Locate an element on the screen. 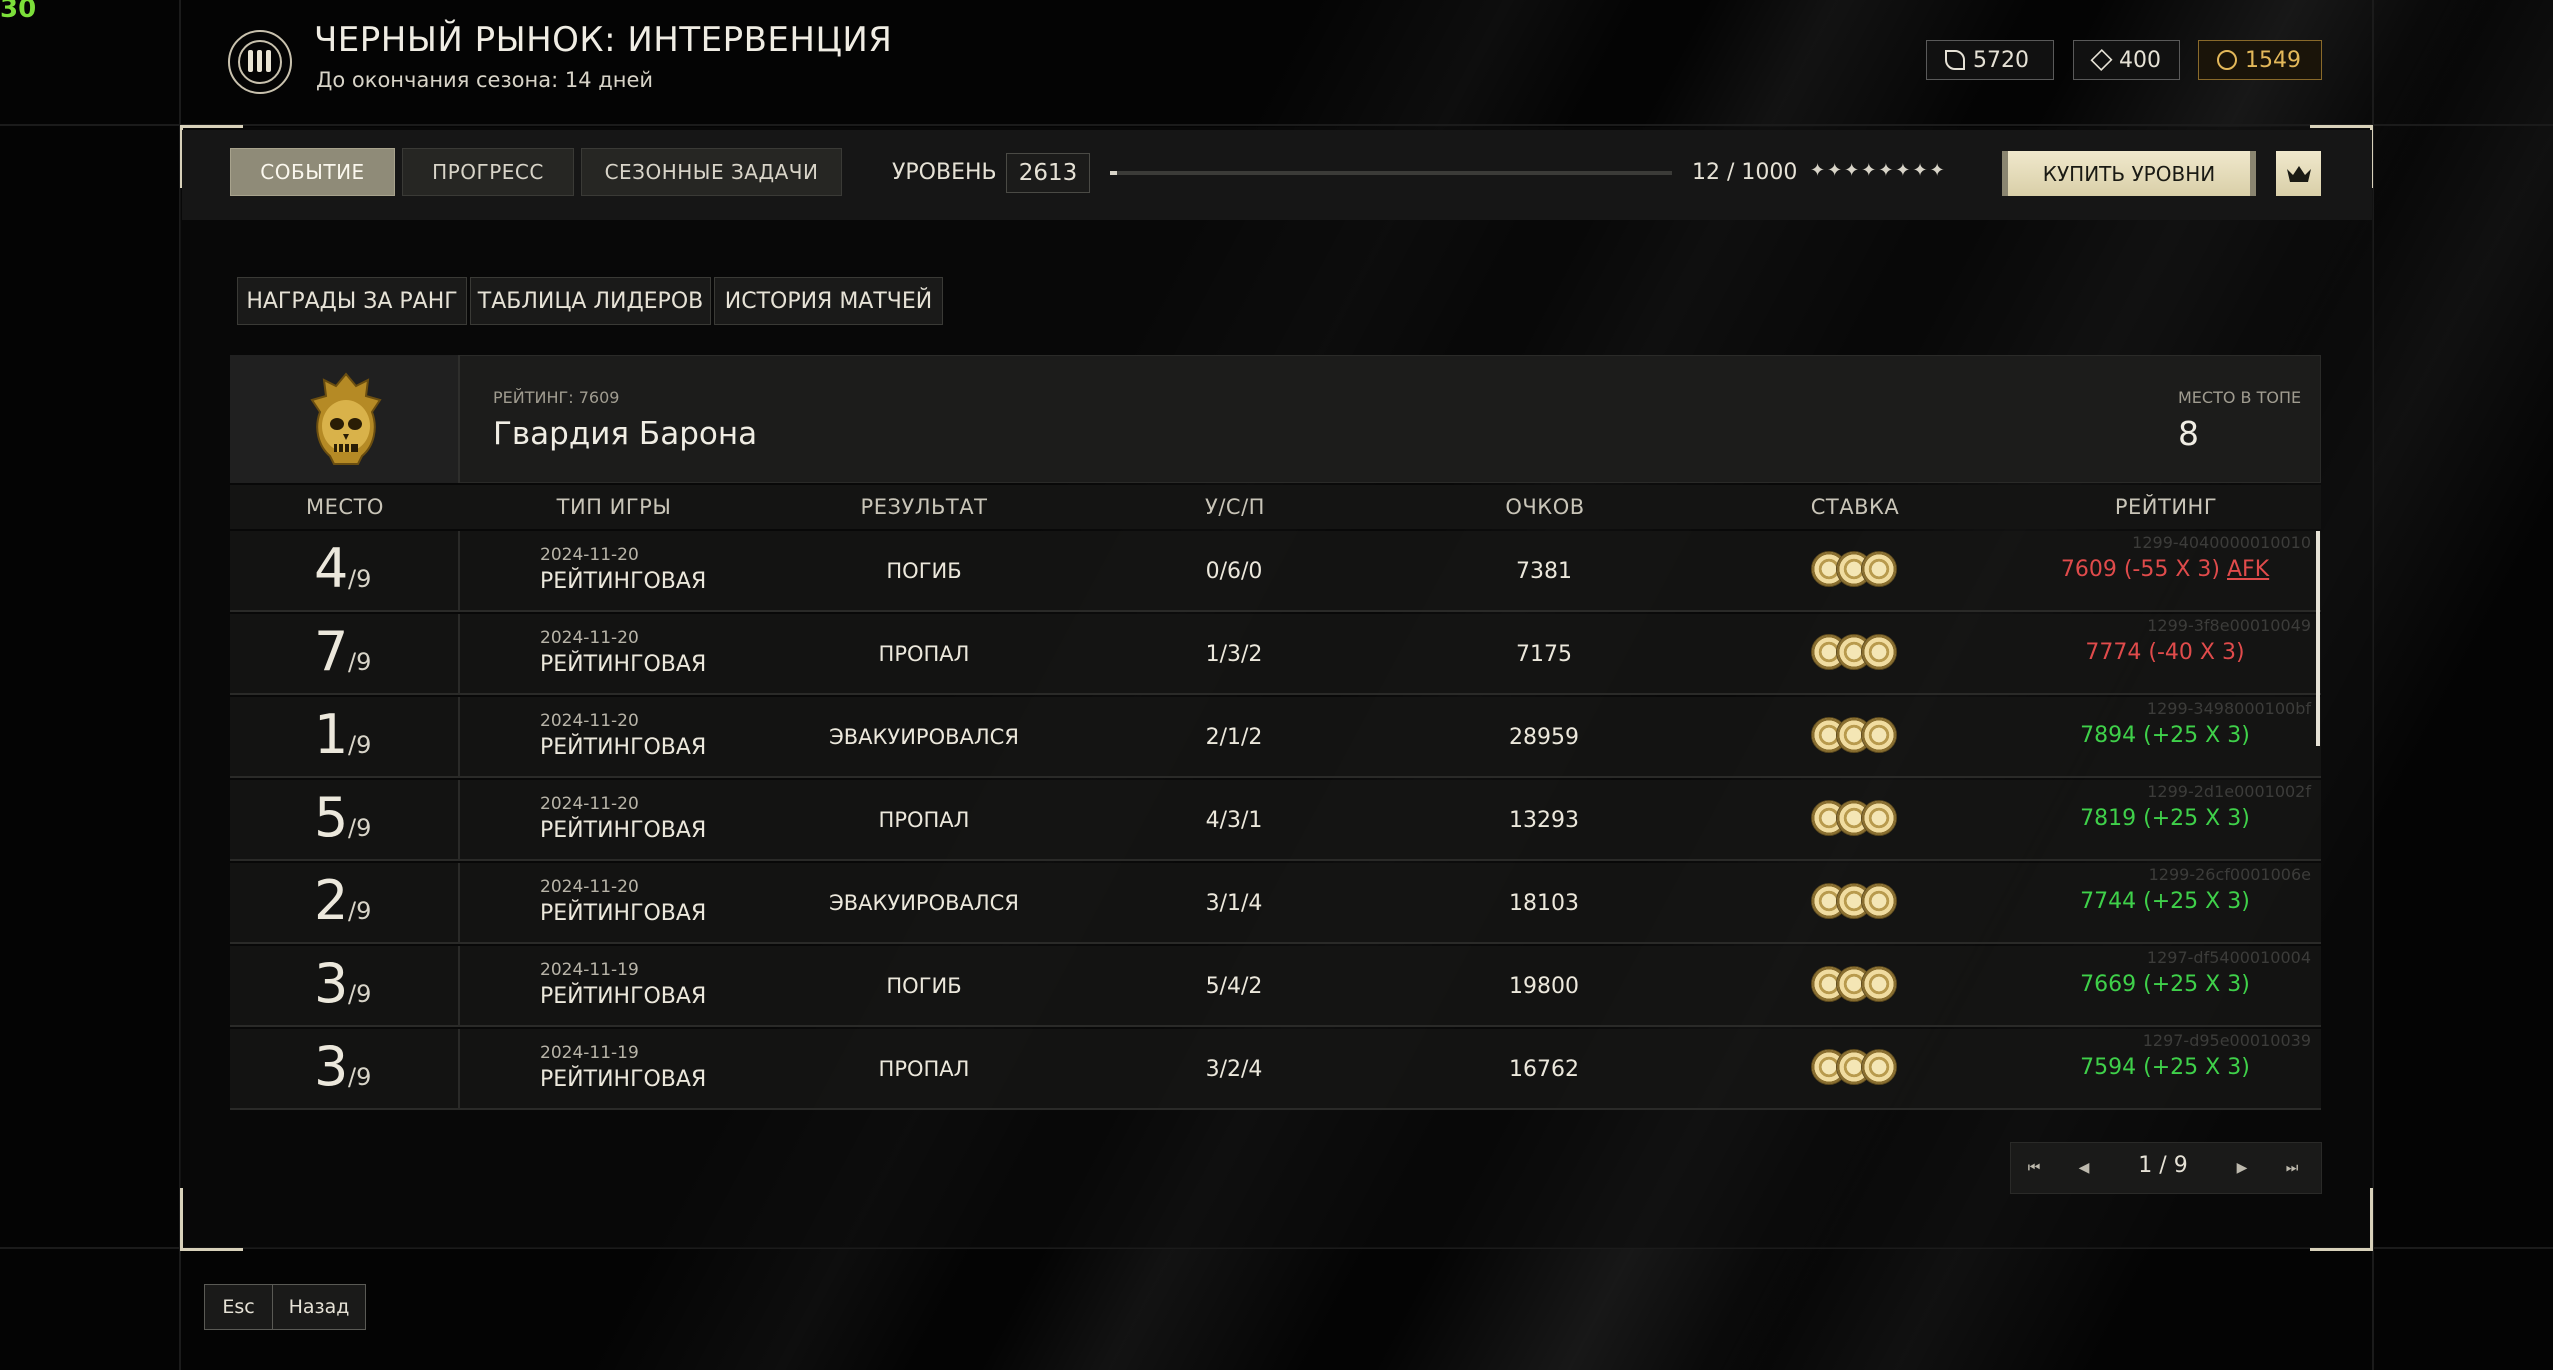 The height and width of the screenshot is (1370, 2553). kill-assist-stat: 3/2/4 is located at coordinates (1234, 1069).